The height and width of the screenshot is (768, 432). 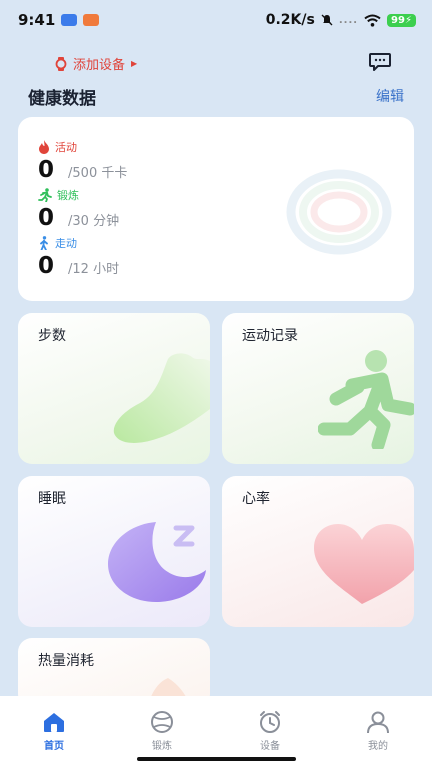 What do you see at coordinates (66, 661) in the screenshot?
I see `tile-label: 热量消耗` at bounding box center [66, 661].